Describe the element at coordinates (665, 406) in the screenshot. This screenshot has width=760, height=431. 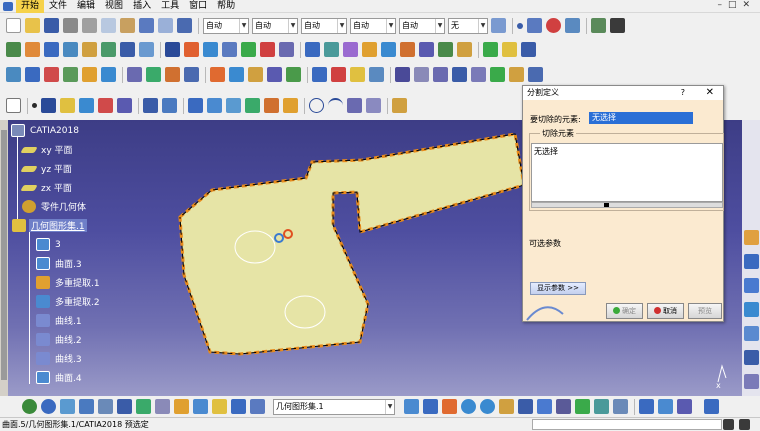
I see `measure-between-icon` at that location.